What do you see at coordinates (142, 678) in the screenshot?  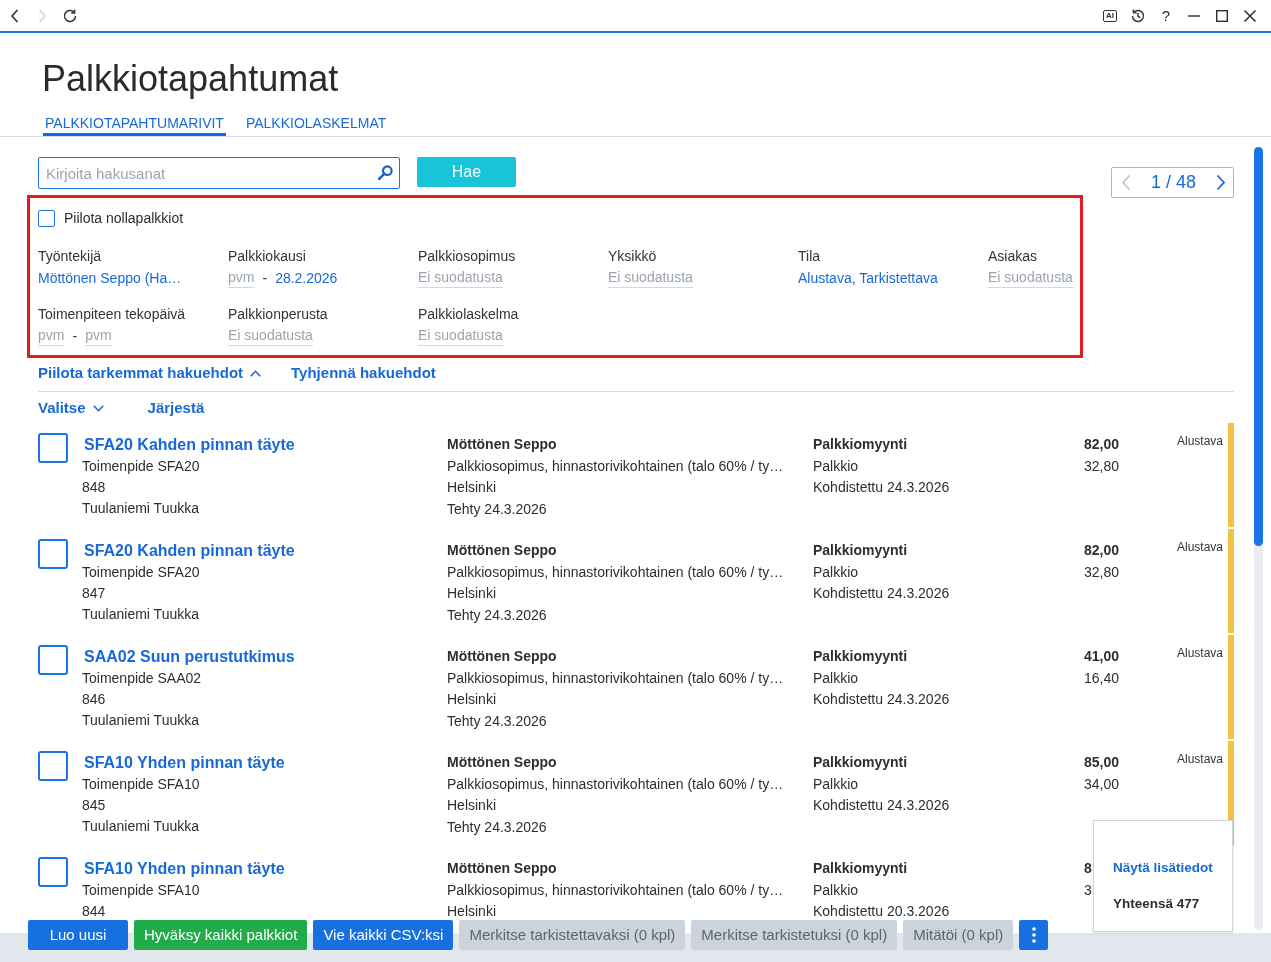 I see `row-text: Toimenpide SAA02` at bounding box center [142, 678].